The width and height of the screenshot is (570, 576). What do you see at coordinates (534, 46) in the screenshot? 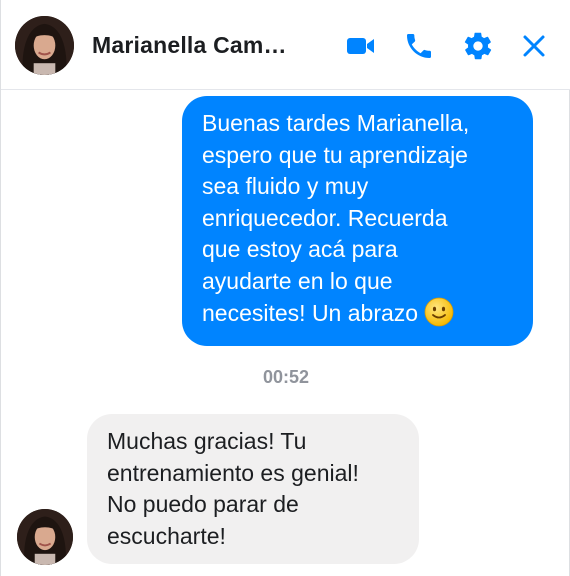
I see `close-icon` at bounding box center [534, 46].